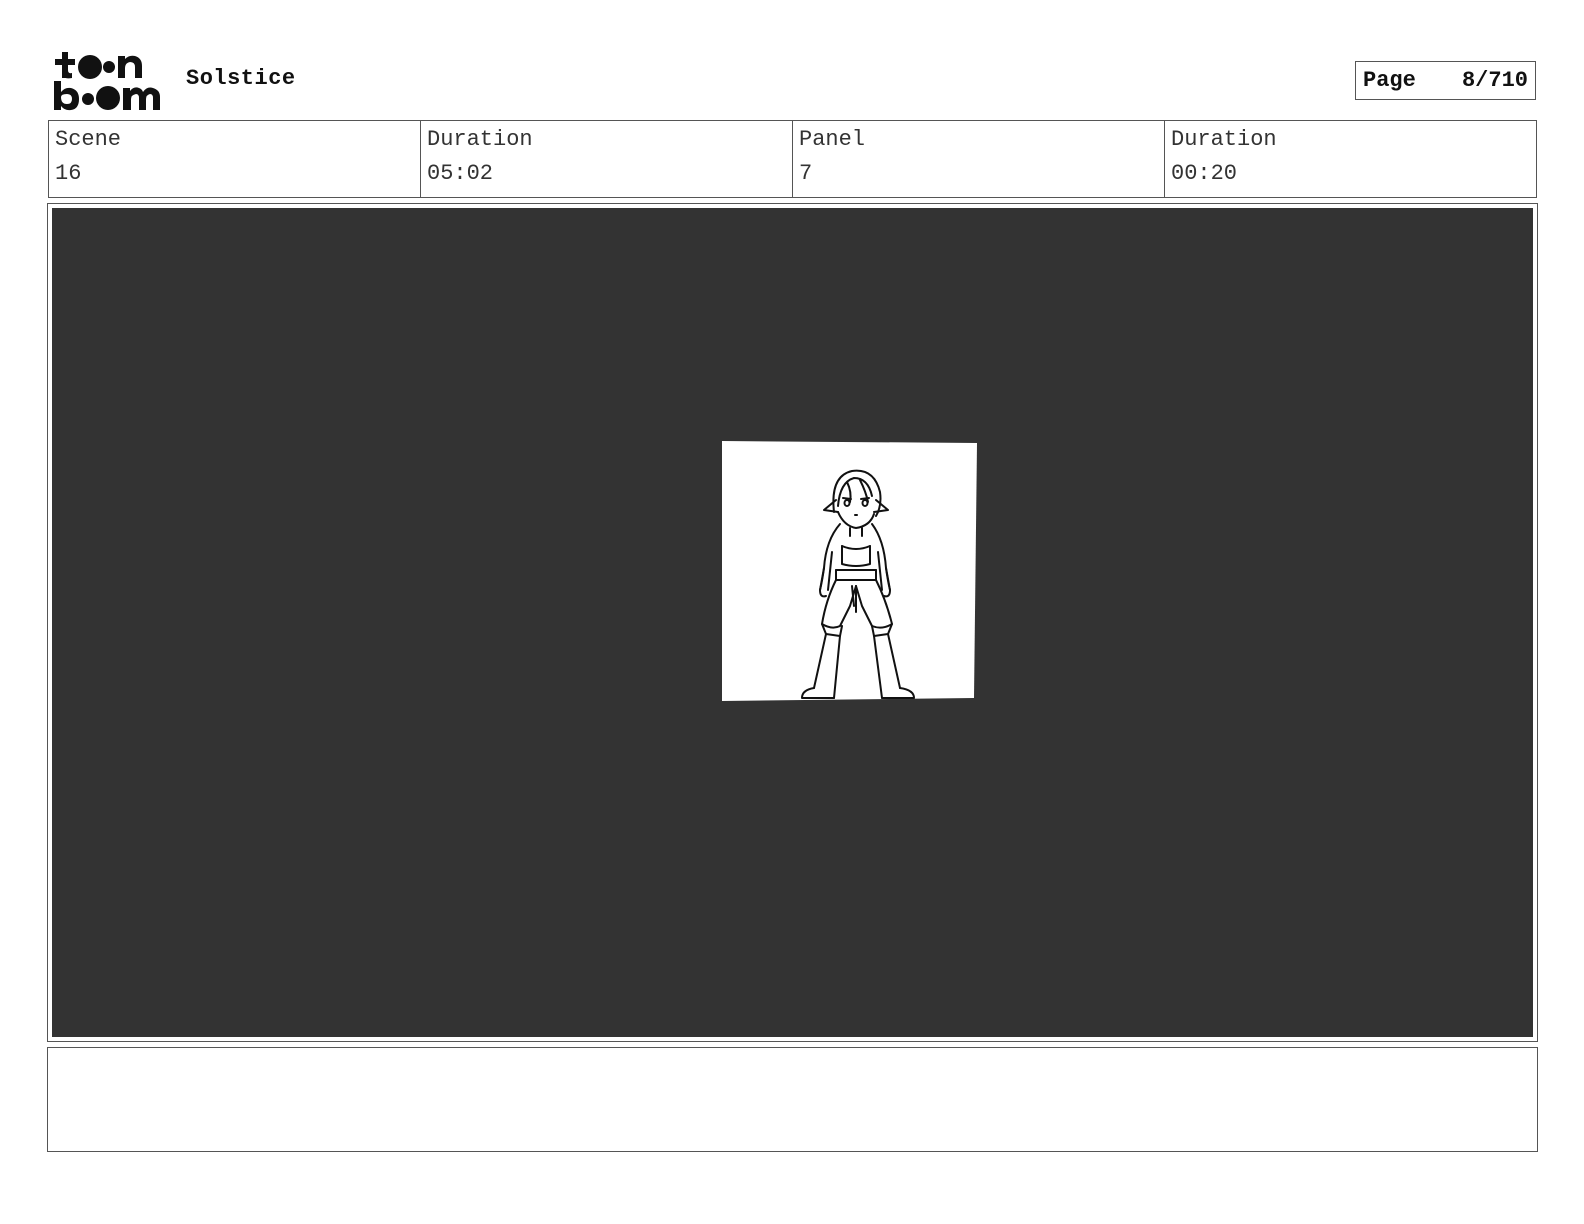  What do you see at coordinates (241, 78) in the screenshot?
I see `project-title: Solstice` at bounding box center [241, 78].